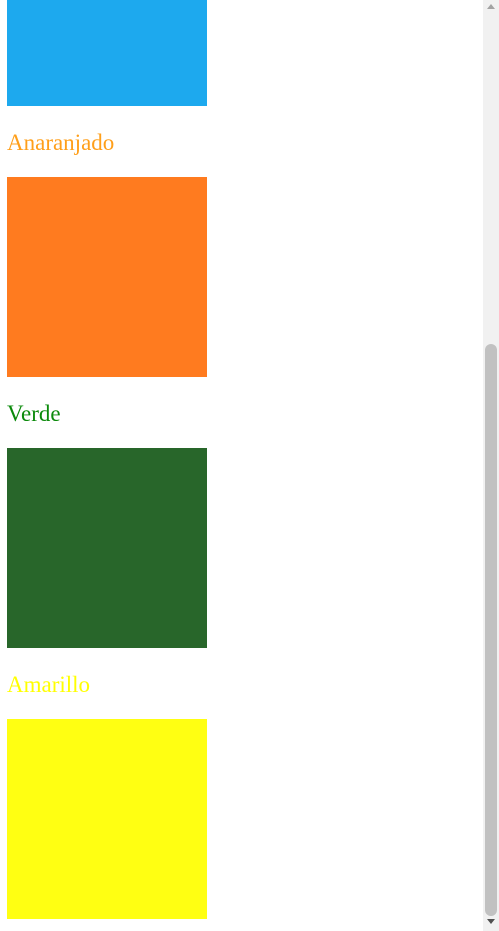 This screenshot has width=499, height=931. I want to click on scrollbar-thumb, so click(491, 630).